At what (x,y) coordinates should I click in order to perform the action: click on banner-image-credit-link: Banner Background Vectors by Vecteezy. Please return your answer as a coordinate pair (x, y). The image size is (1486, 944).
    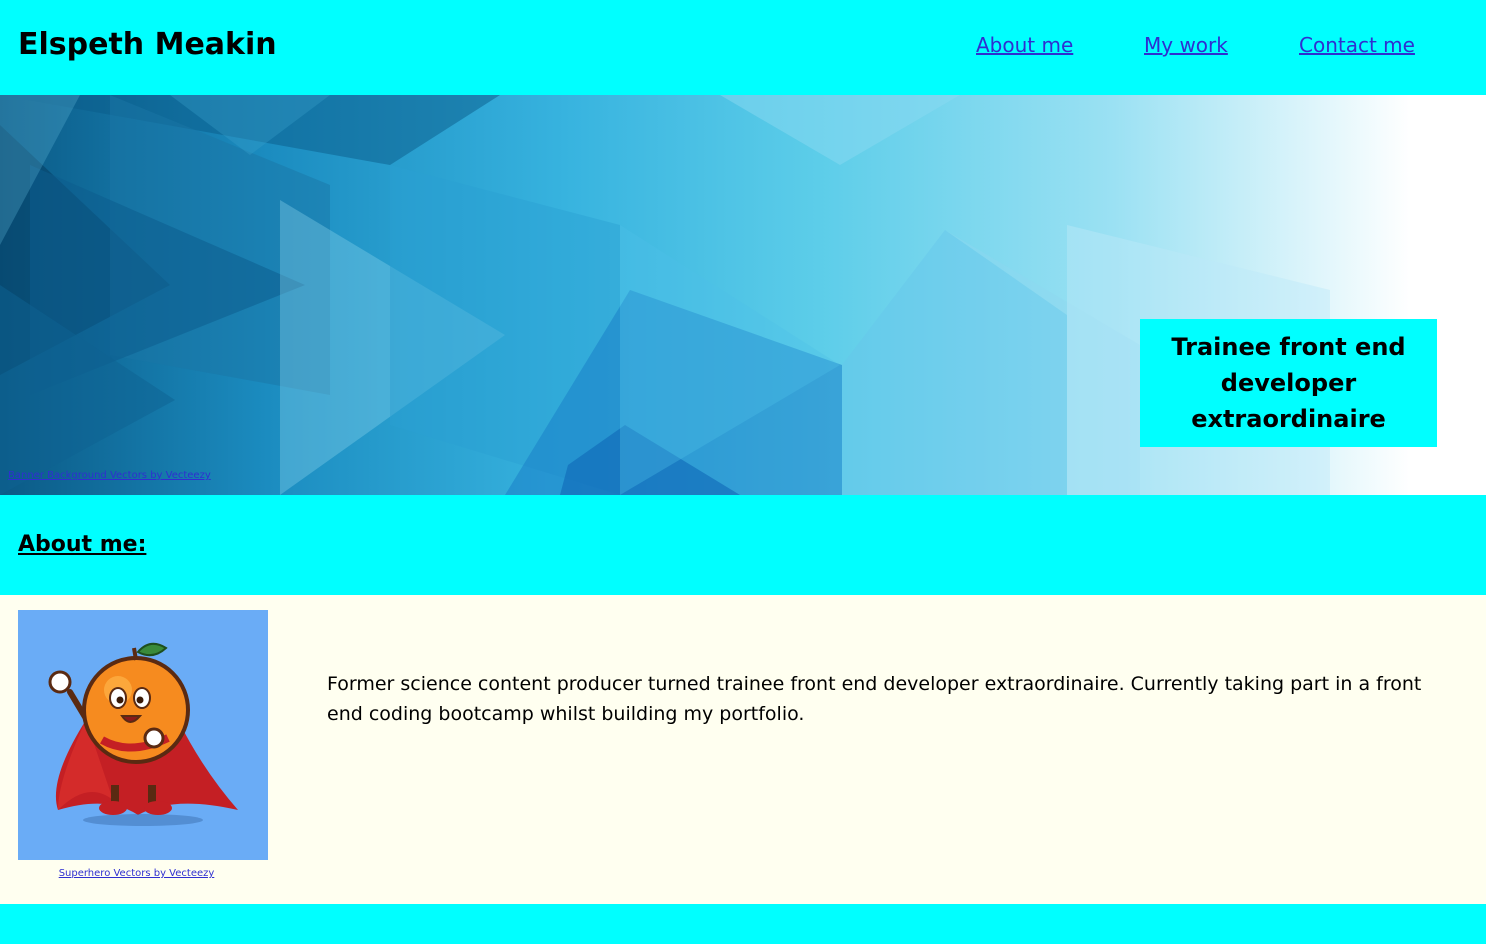
    Looking at the image, I should click on (109, 476).